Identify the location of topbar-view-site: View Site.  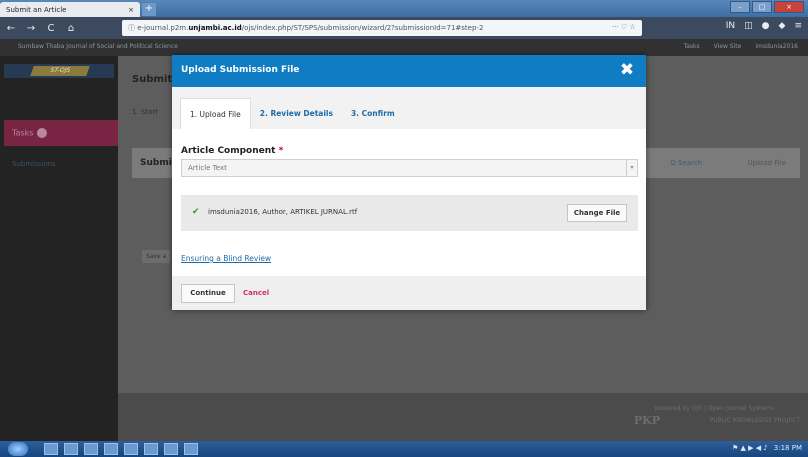
(728, 46).